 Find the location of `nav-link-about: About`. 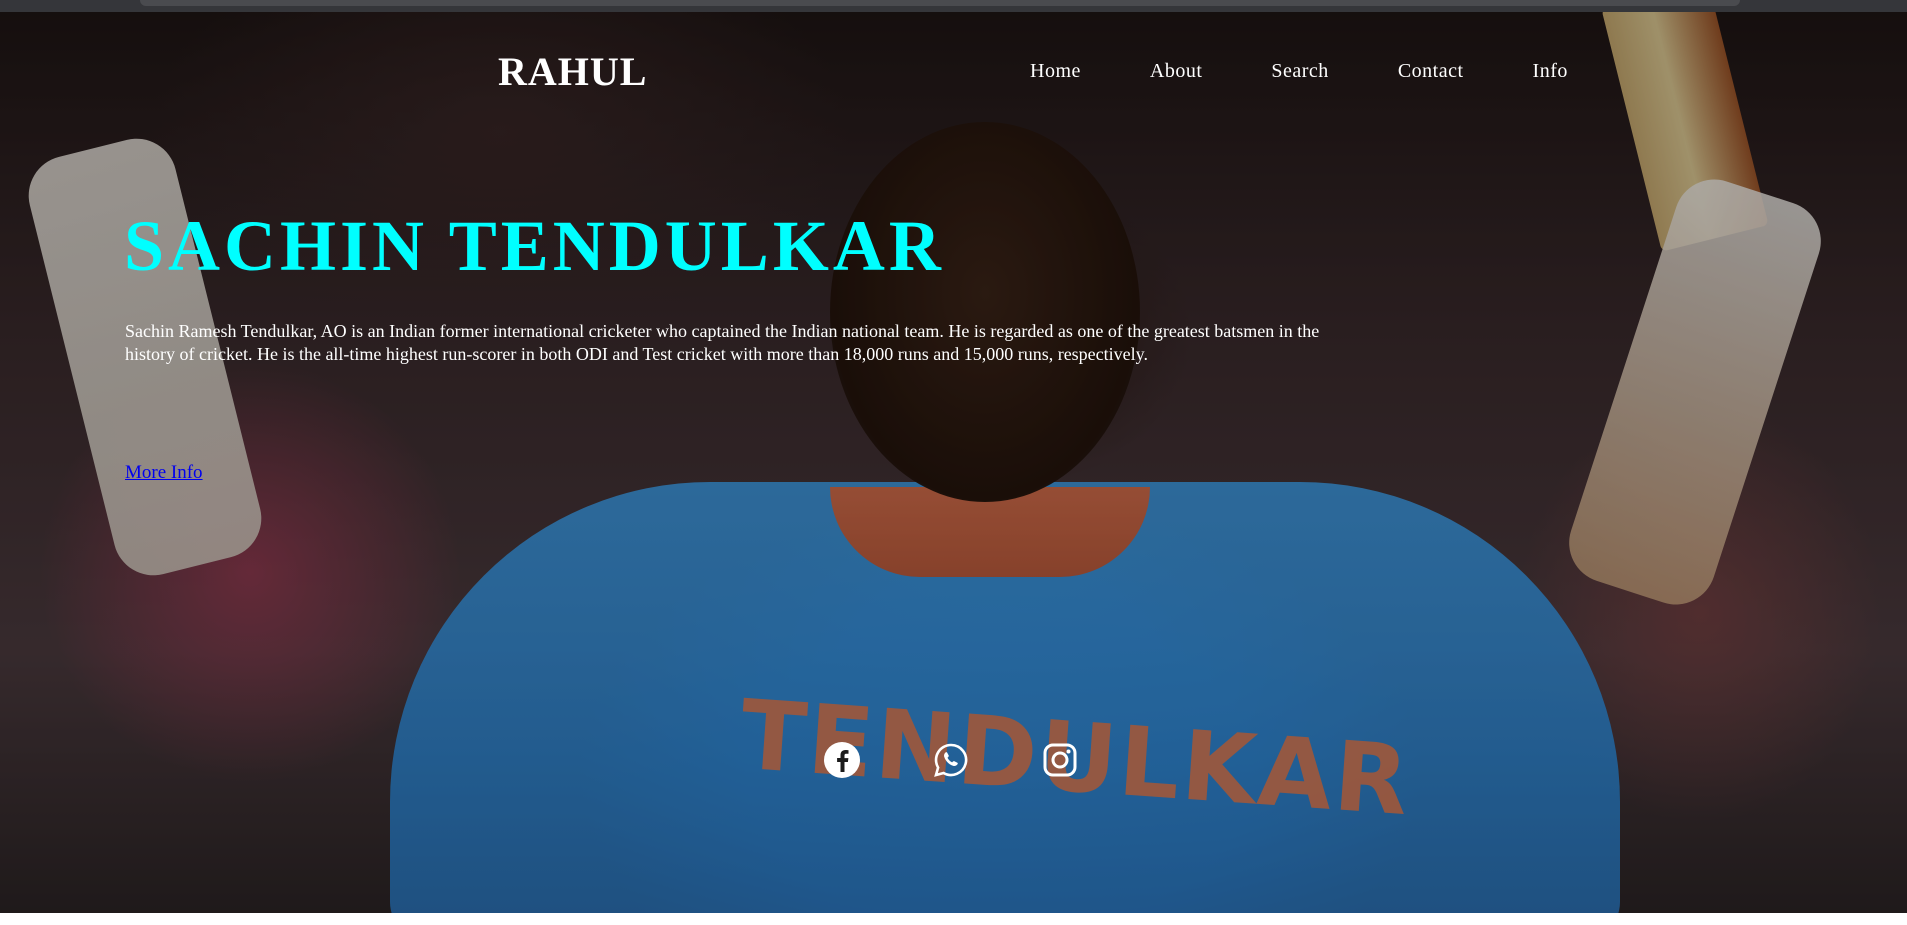

nav-link-about: About is located at coordinates (1176, 71).